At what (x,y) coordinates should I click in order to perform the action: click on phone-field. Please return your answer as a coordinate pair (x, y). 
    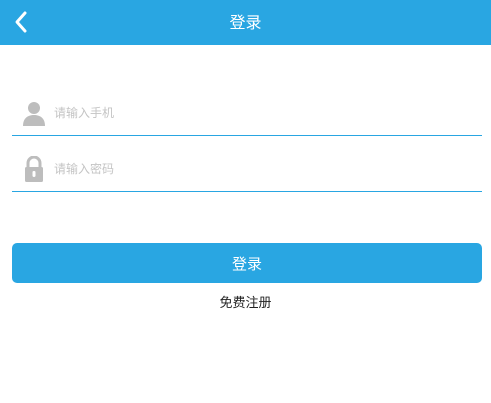
    Looking at the image, I should click on (247, 113).